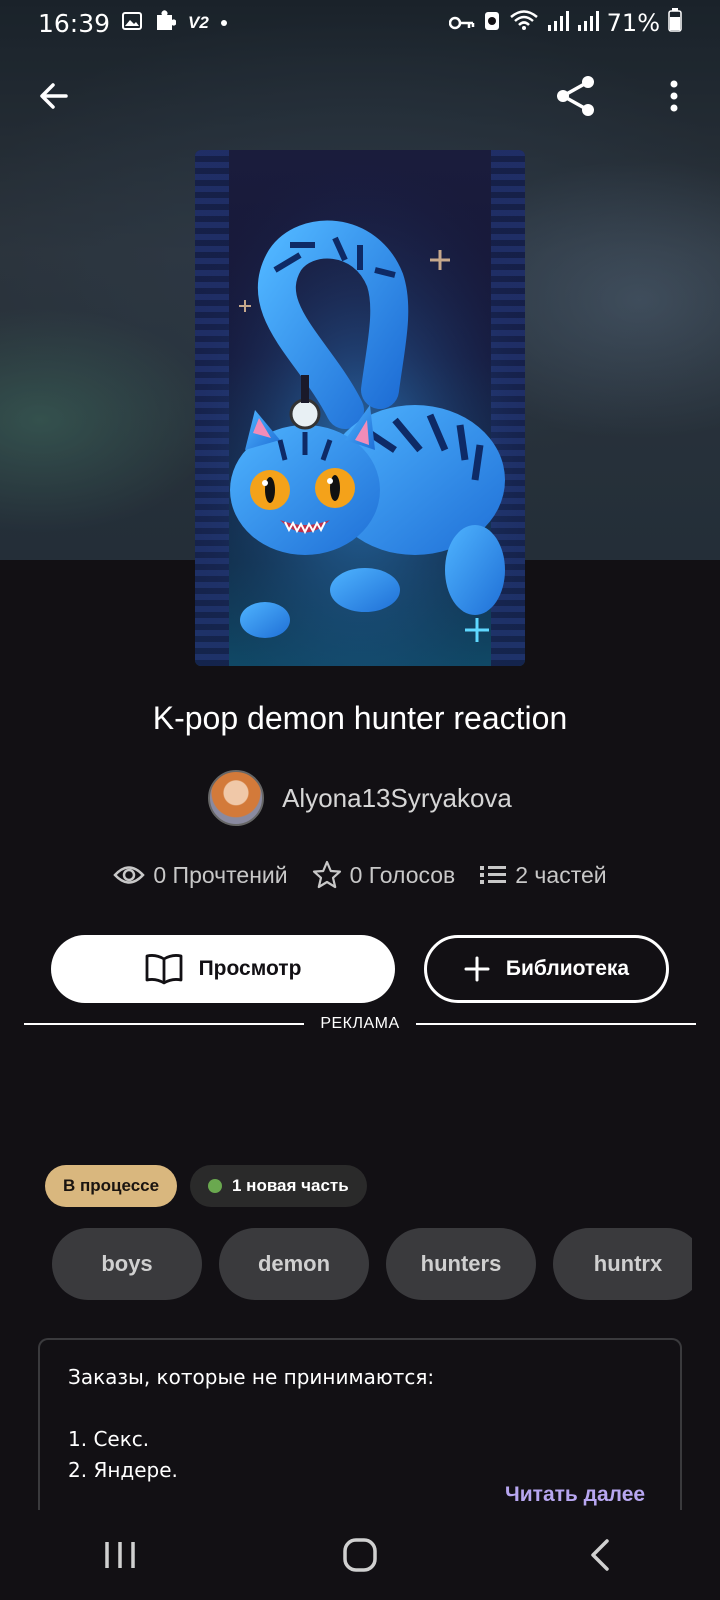 The width and height of the screenshot is (720, 1600). I want to click on share-icon, so click(575, 96).